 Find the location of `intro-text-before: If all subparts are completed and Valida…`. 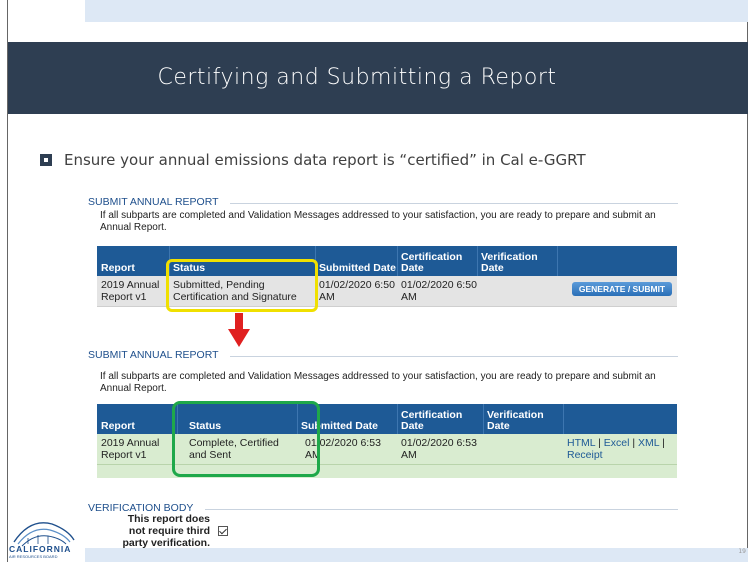

intro-text-before: If all subparts are completed and Valida… is located at coordinates (378, 221).